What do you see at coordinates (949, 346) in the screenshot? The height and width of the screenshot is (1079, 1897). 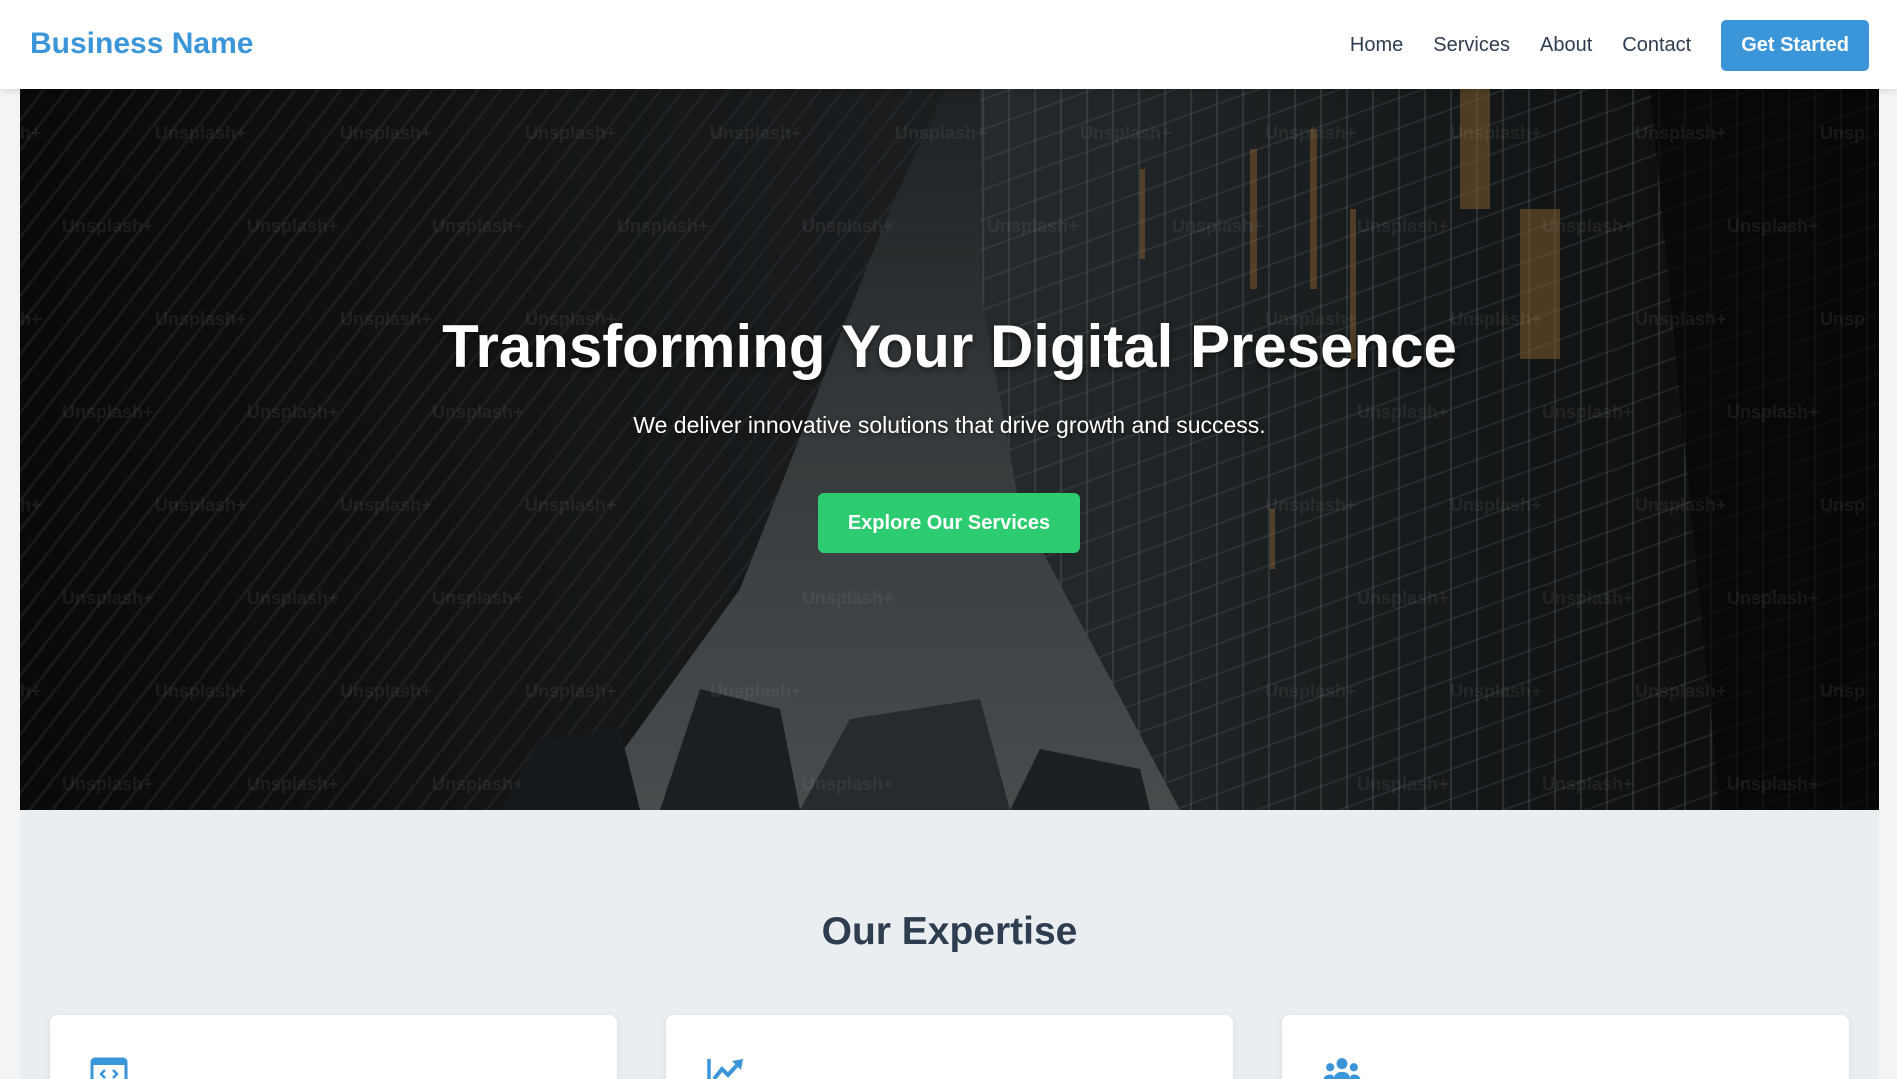 I see `hero-title: Transforming Your Digital Presence` at bounding box center [949, 346].